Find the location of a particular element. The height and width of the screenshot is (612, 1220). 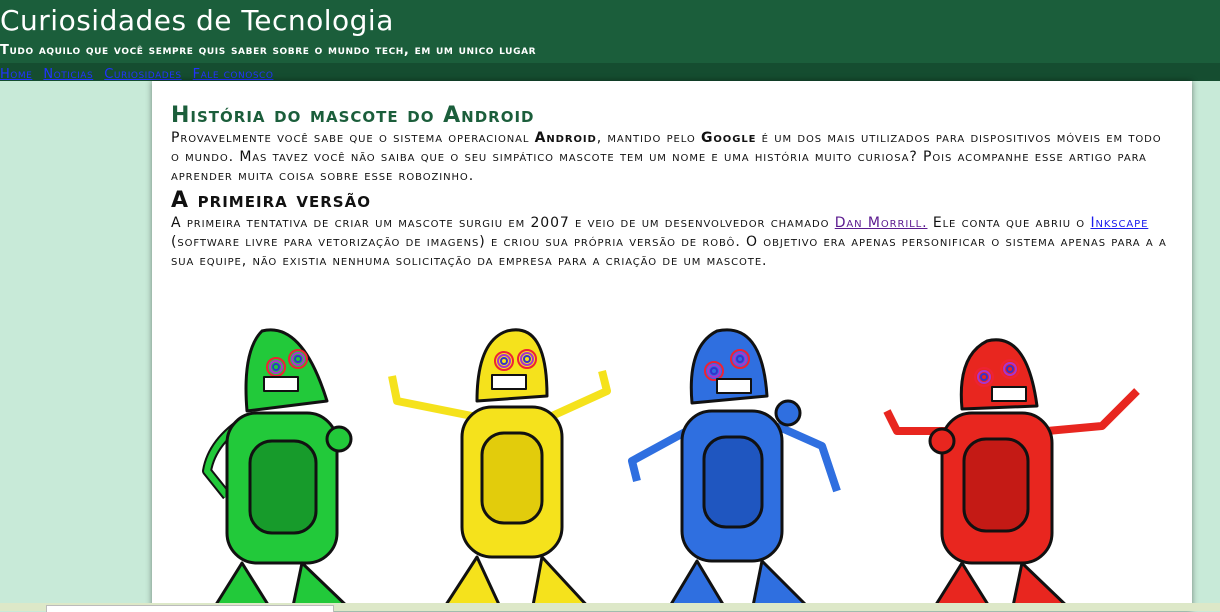

section-title: A primeira versão is located at coordinates (271, 200).